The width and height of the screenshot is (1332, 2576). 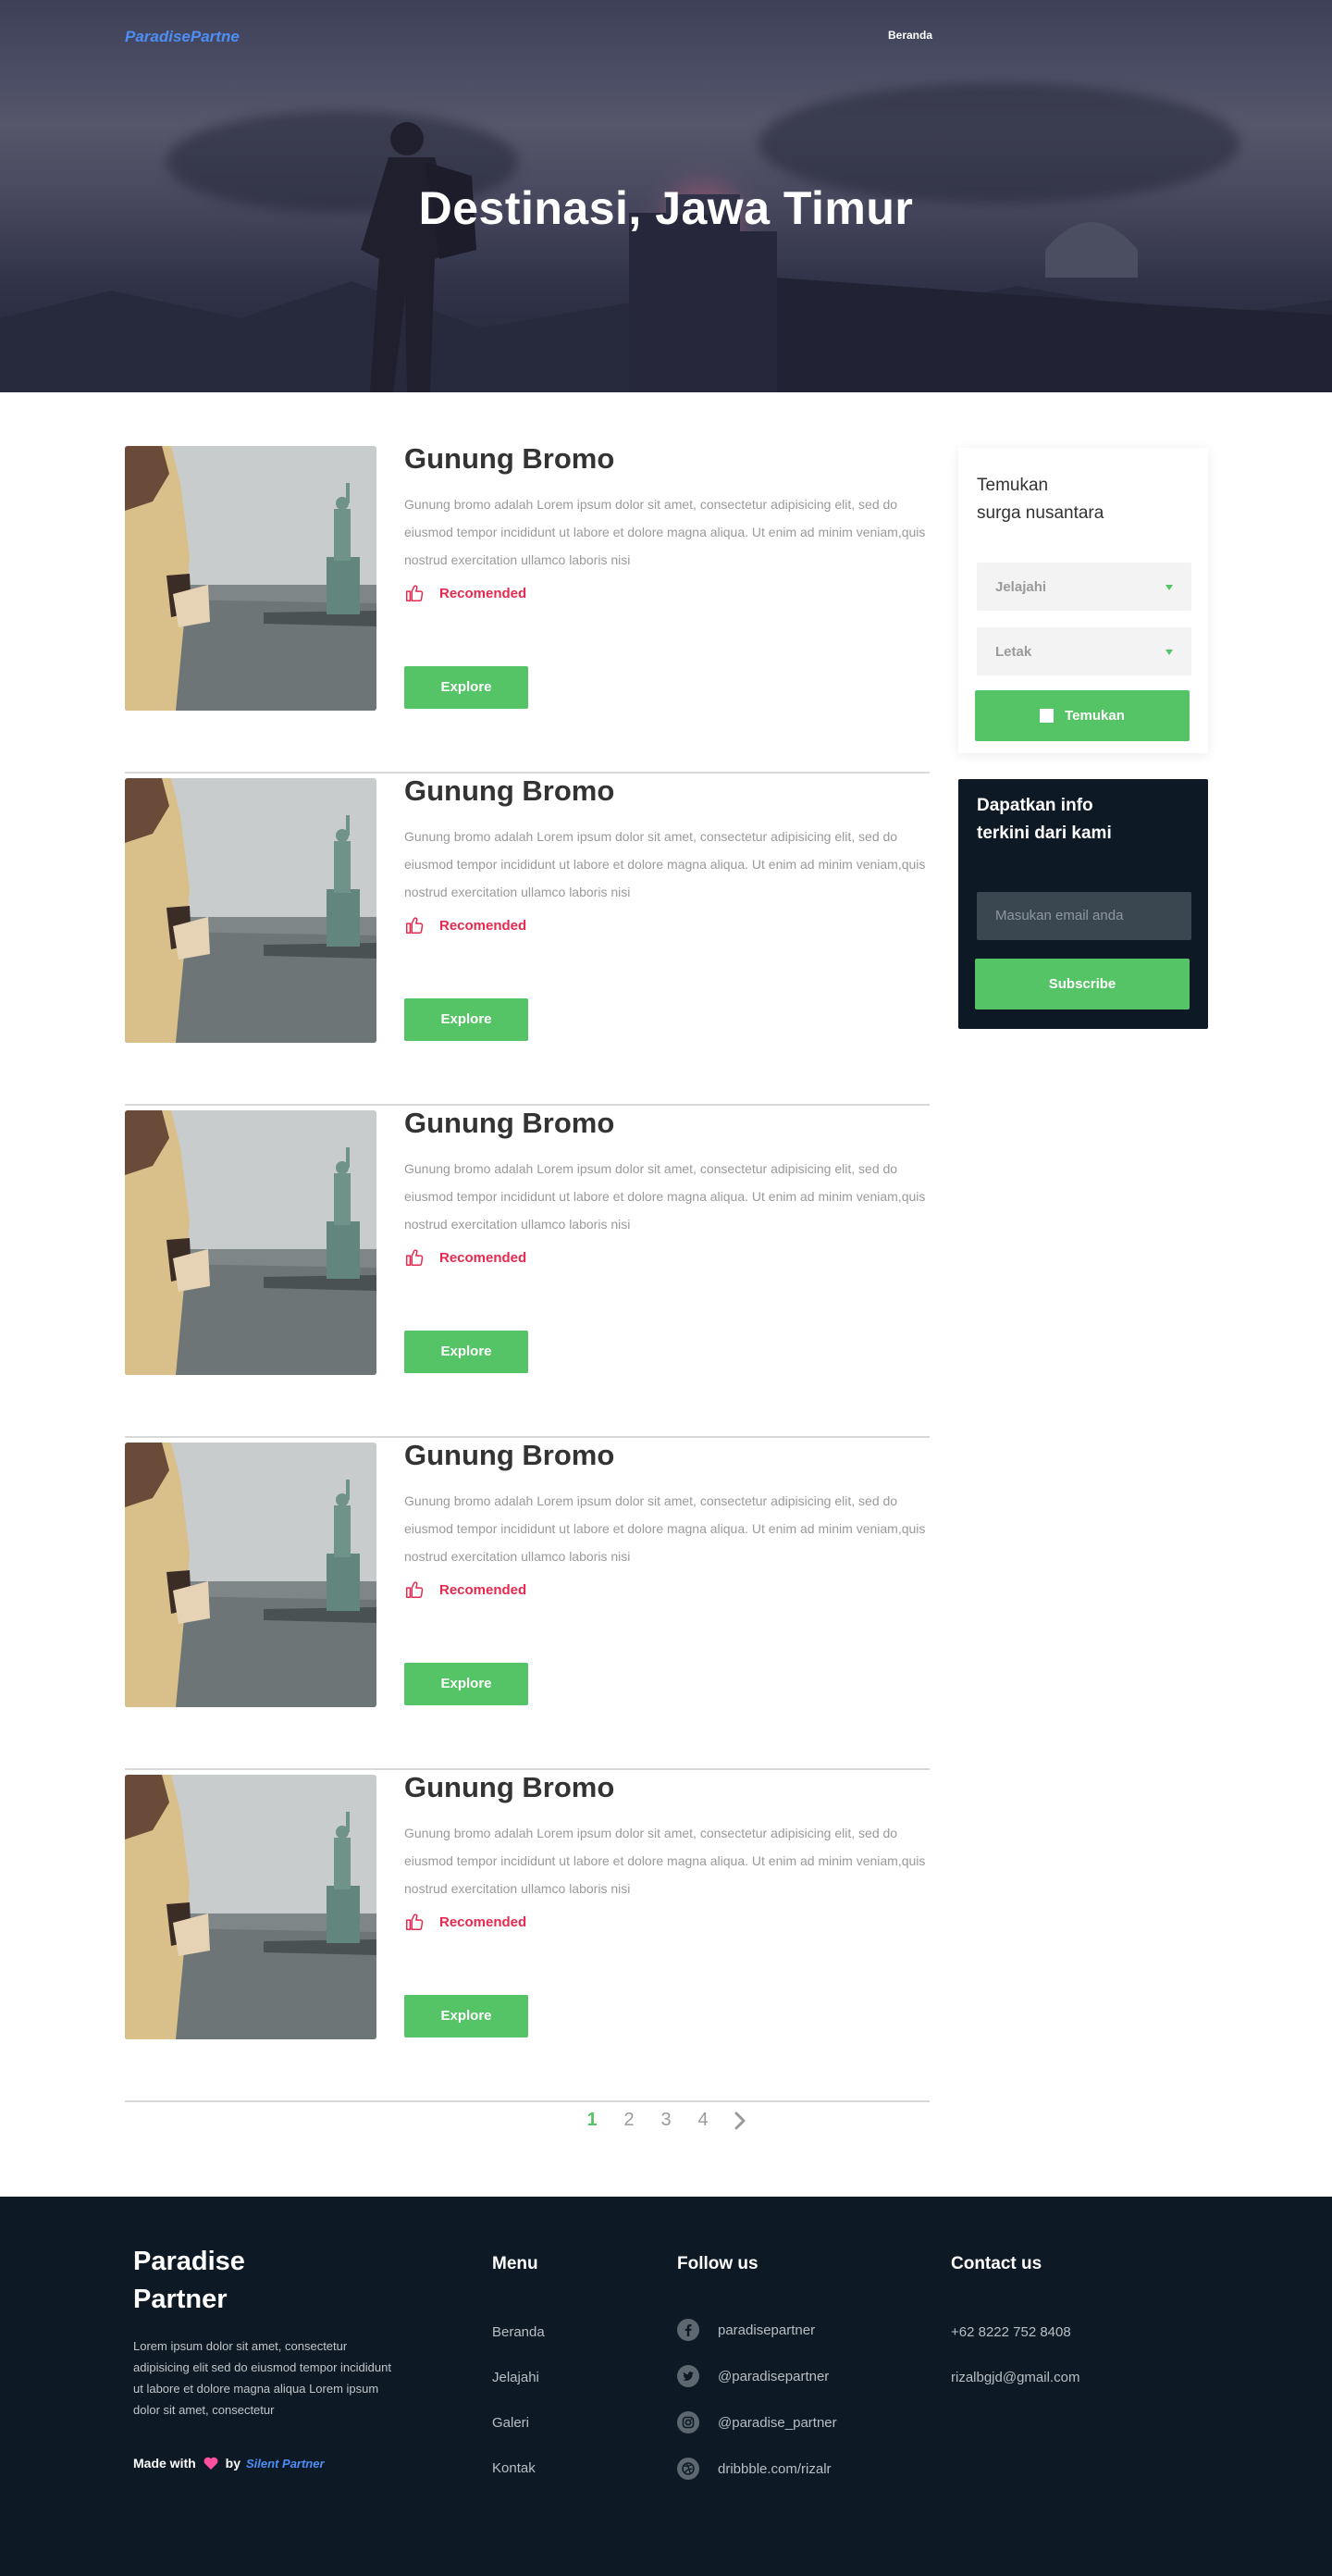 What do you see at coordinates (189, 2261) in the screenshot?
I see `footer-brand-line1: Paradise` at bounding box center [189, 2261].